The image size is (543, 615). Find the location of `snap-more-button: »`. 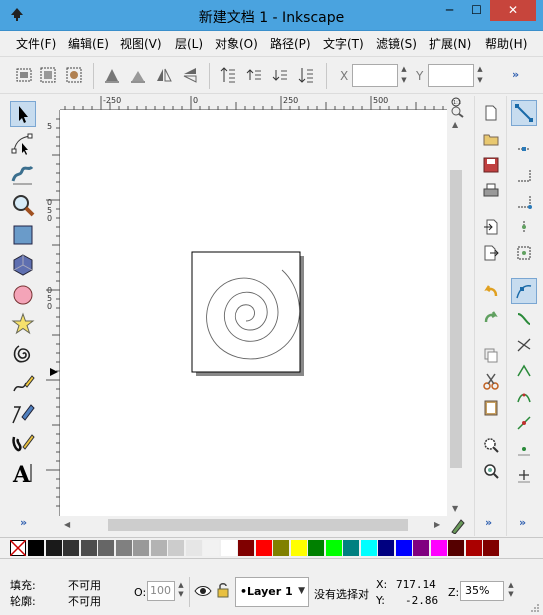

snap-more-button: » is located at coordinates (522, 522).